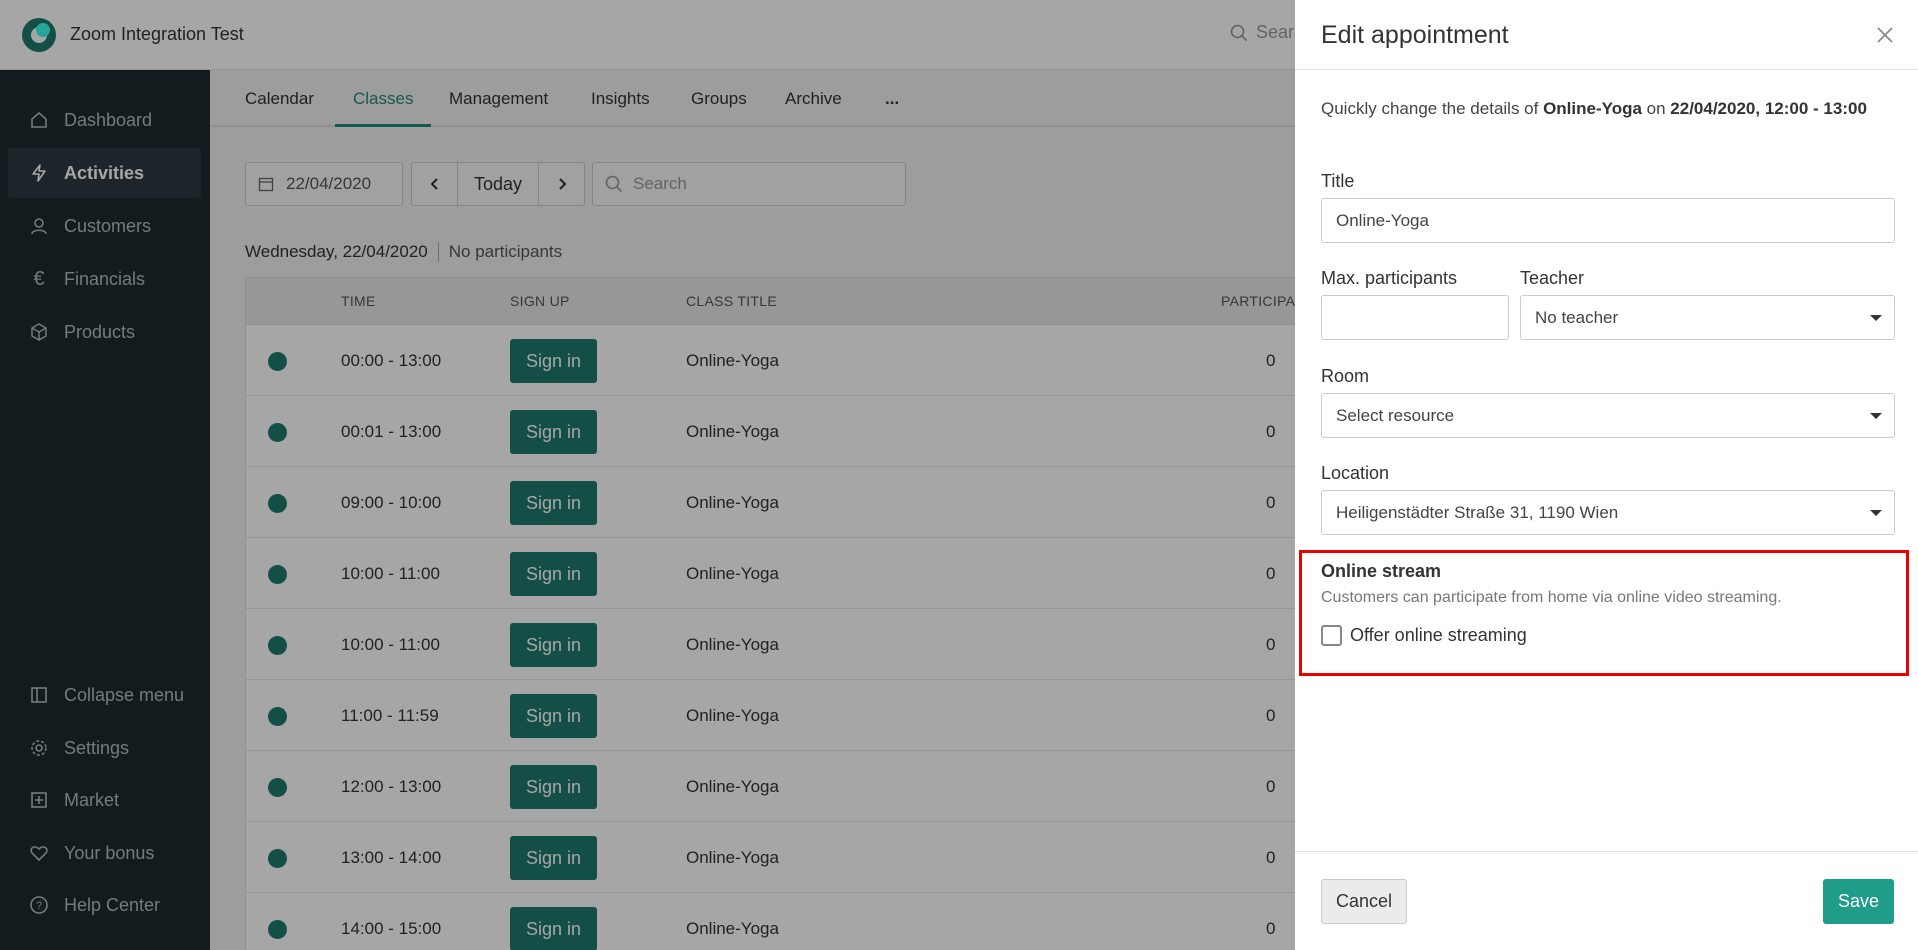  What do you see at coordinates (1604, 613) in the screenshot?
I see `online-stream-highlight` at bounding box center [1604, 613].